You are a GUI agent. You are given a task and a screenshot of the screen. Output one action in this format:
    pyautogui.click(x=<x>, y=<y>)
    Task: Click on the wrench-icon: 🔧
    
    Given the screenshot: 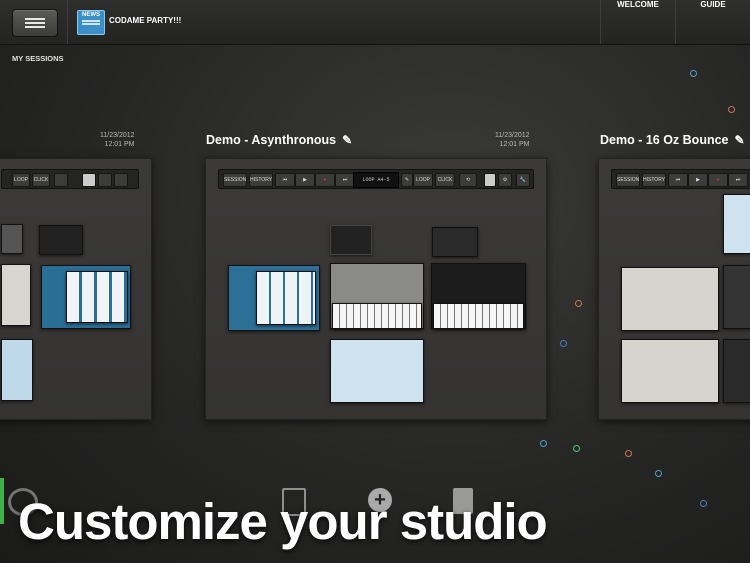 What is the action you would take?
    pyautogui.click(x=523, y=180)
    